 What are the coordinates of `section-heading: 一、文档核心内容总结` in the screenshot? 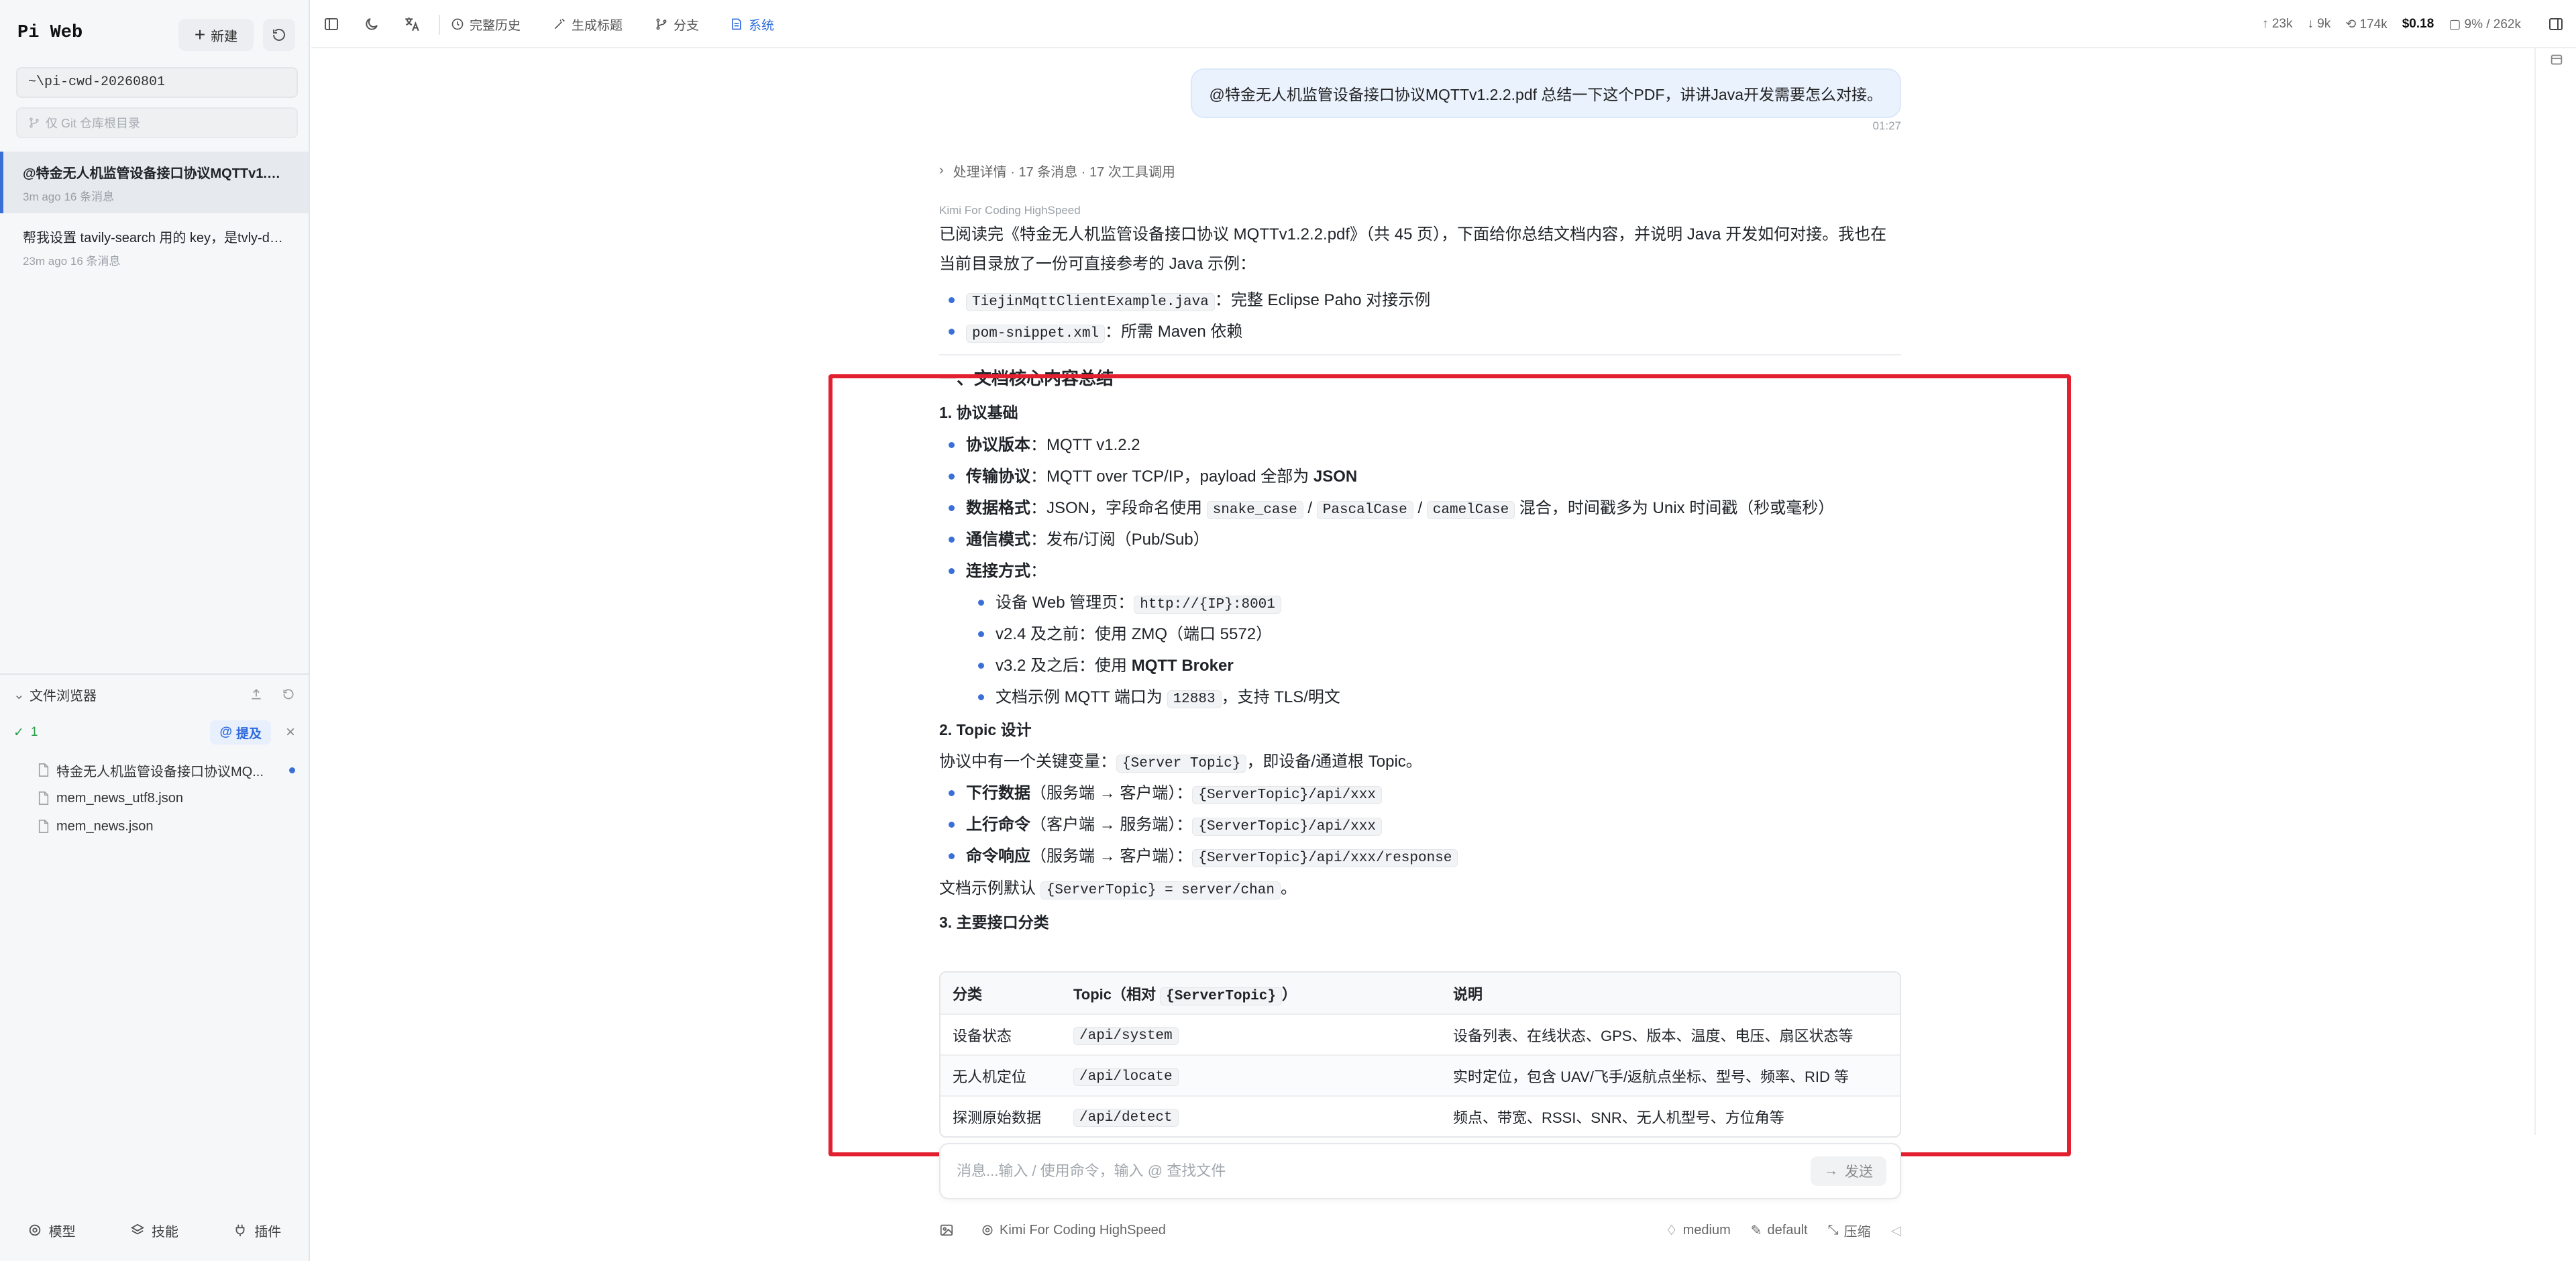 It's located at (1026, 378).